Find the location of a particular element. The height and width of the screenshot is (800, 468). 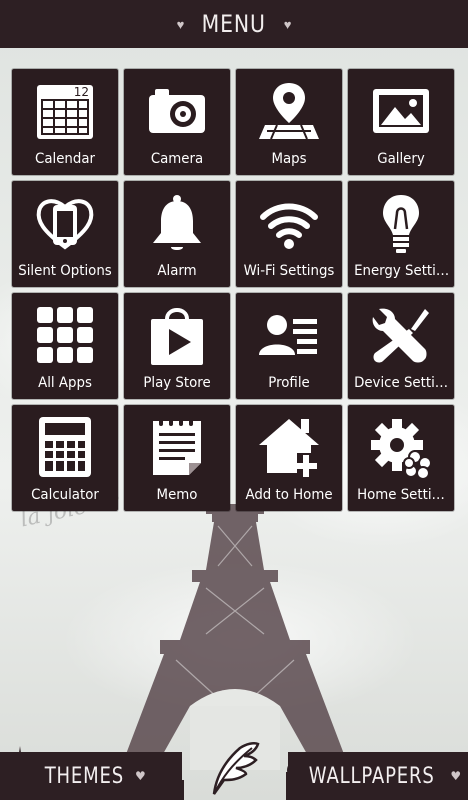

profile-card-icon is located at coordinates (289, 335).